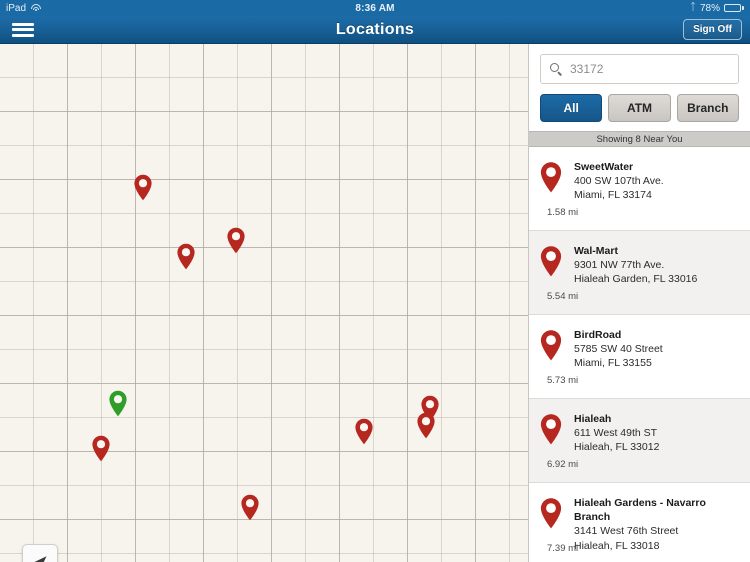 The image size is (750, 562). Describe the element at coordinates (613, 195) in the screenshot. I see `location-city: Miami, FL 33174` at that location.